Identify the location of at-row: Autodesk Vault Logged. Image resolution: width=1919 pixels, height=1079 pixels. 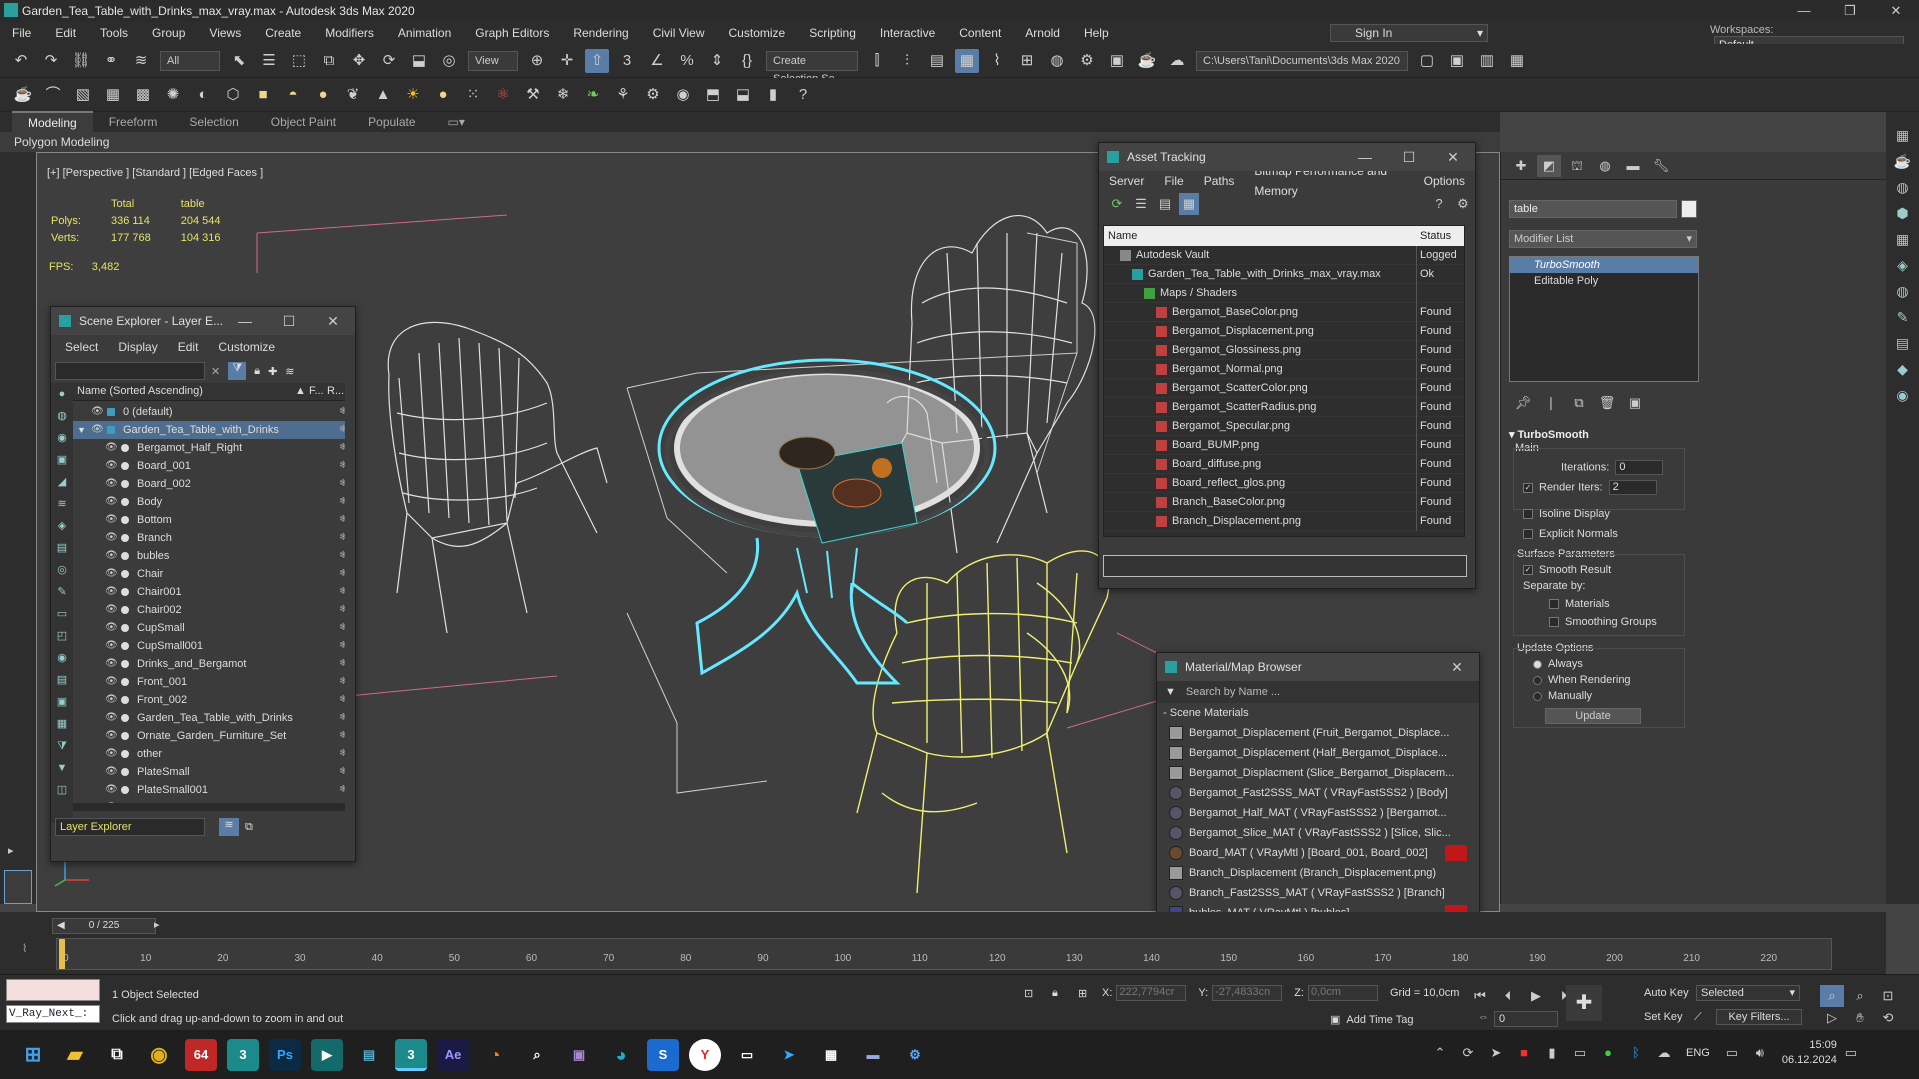
(1284, 255).